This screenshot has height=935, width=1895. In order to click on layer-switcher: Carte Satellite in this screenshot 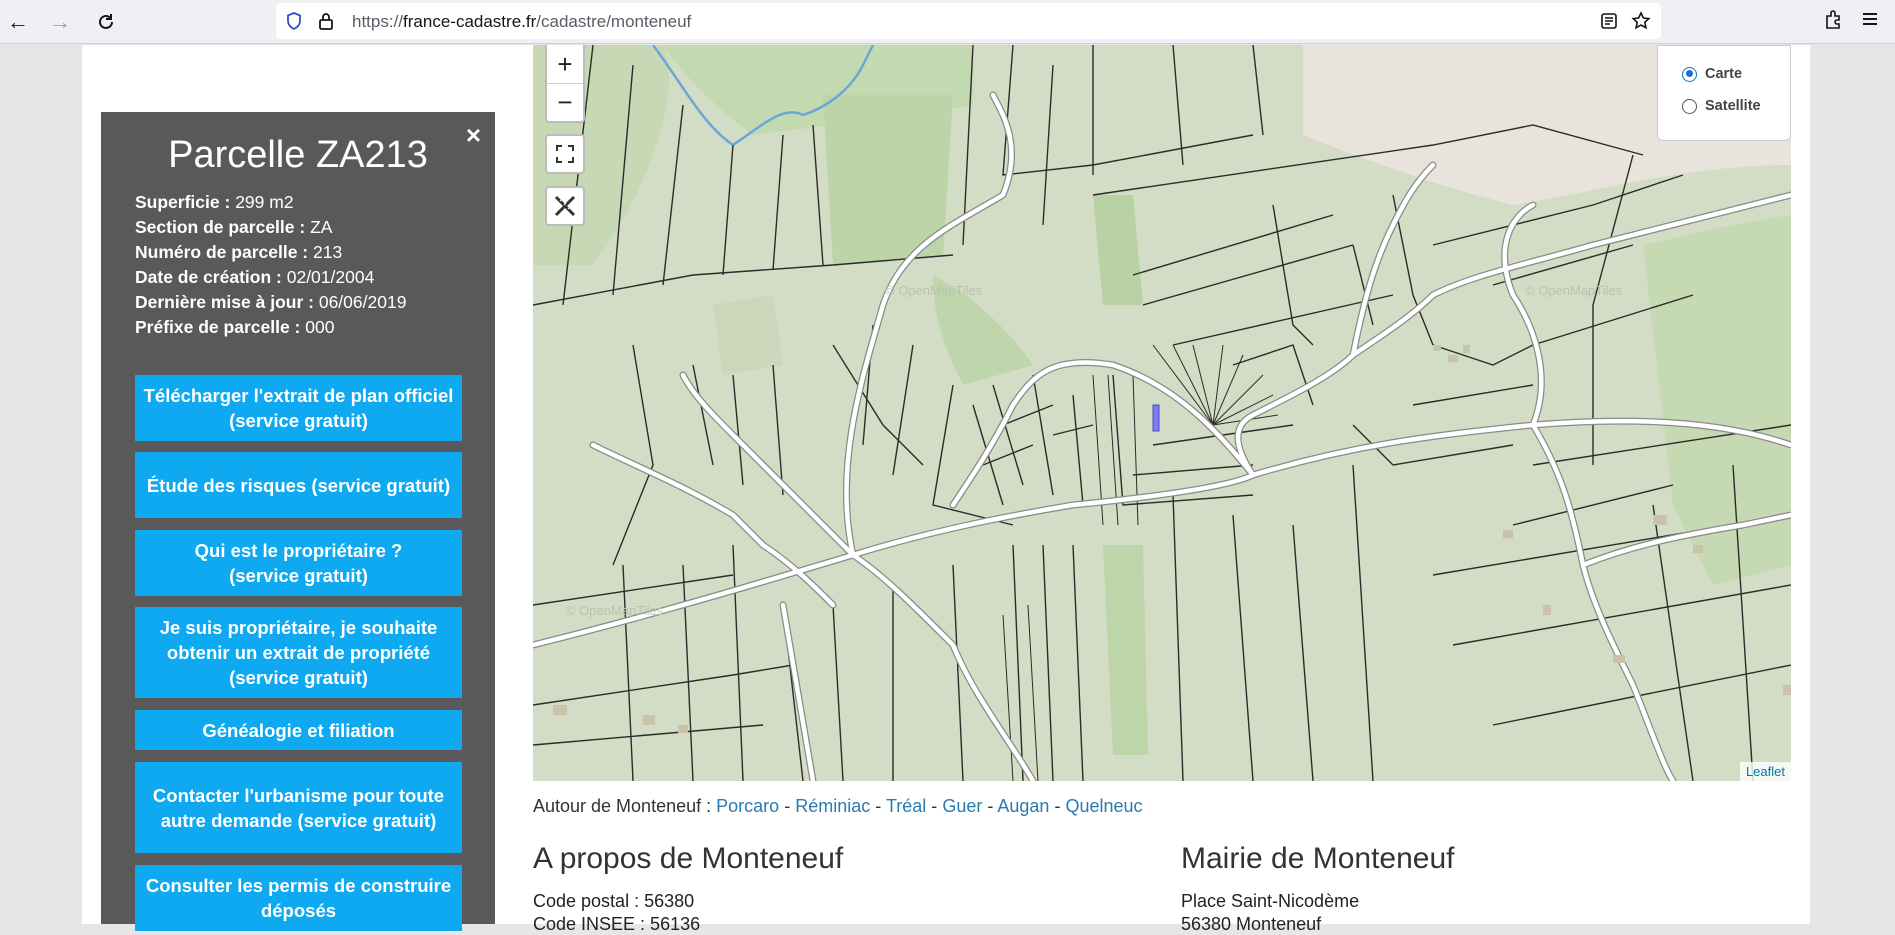, I will do `click(1724, 93)`.